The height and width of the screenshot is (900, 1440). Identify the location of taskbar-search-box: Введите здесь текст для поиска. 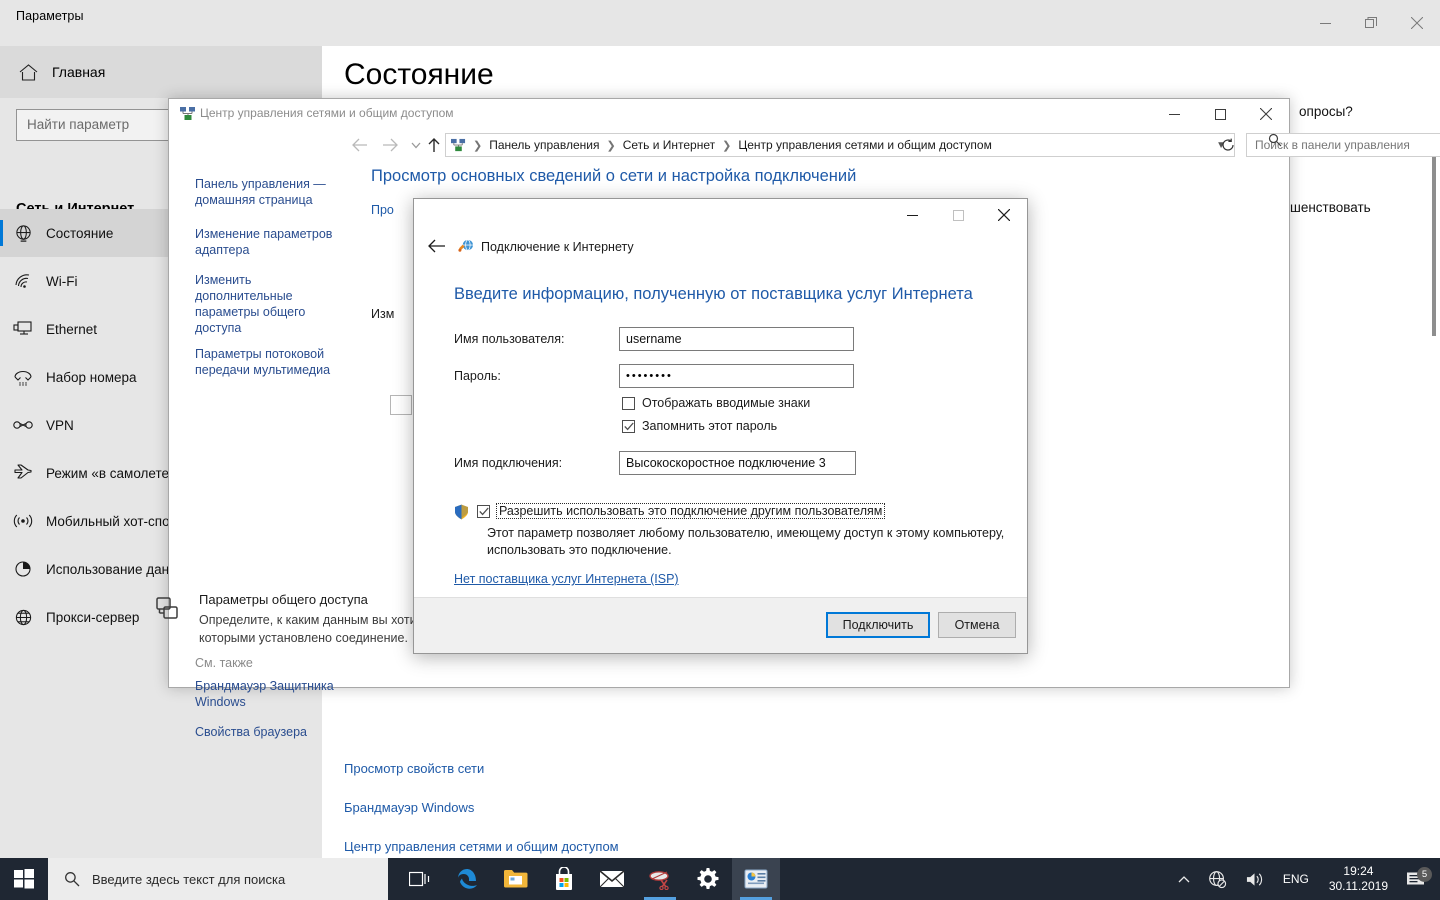
(218, 879).